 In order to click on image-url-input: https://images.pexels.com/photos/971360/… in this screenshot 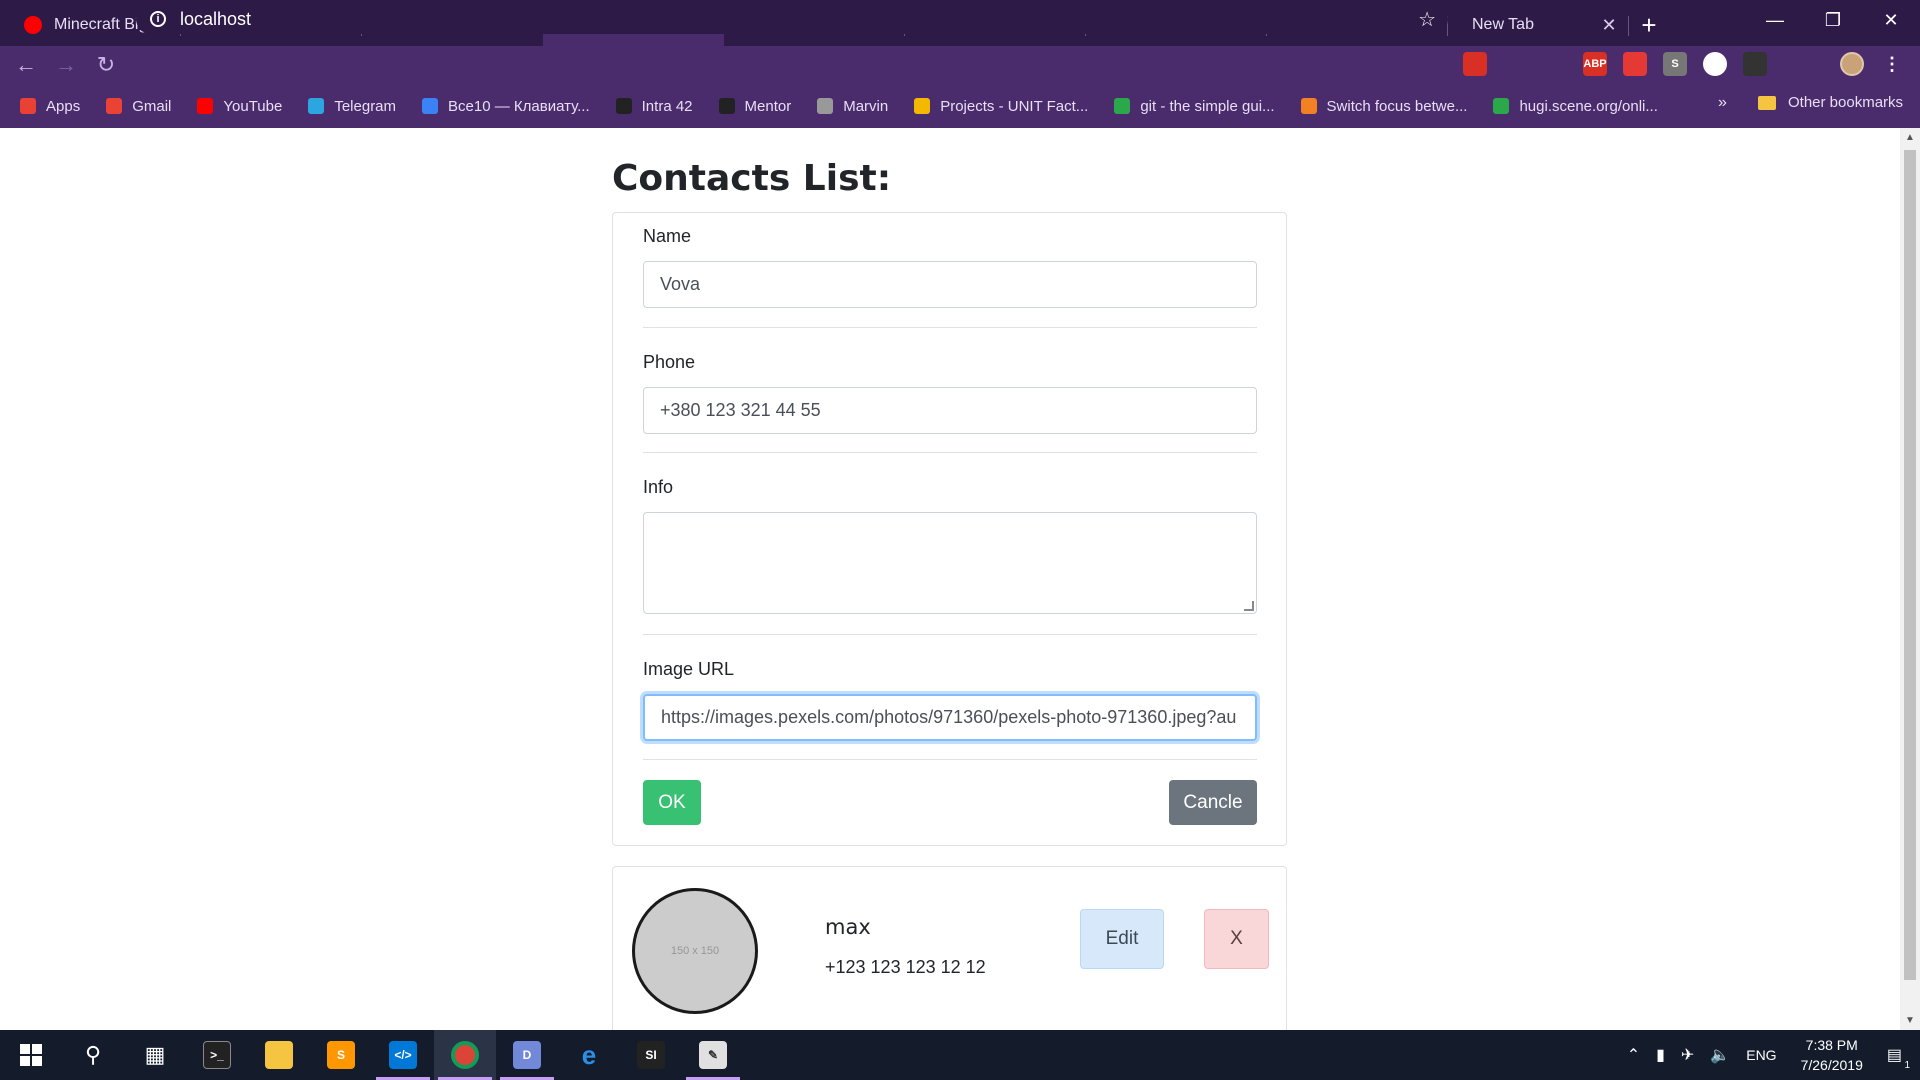, I will do `click(950, 717)`.